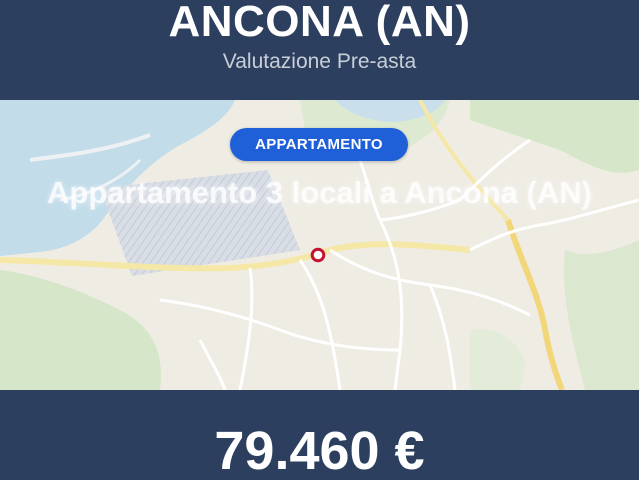 This screenshot has width=639, height=480. What do you see at coordinates (319, 192) in the screenshot?
I see `listing-headline: Appartamento 3 locali a Ancona (AN)` at bounding box center [319, 192].